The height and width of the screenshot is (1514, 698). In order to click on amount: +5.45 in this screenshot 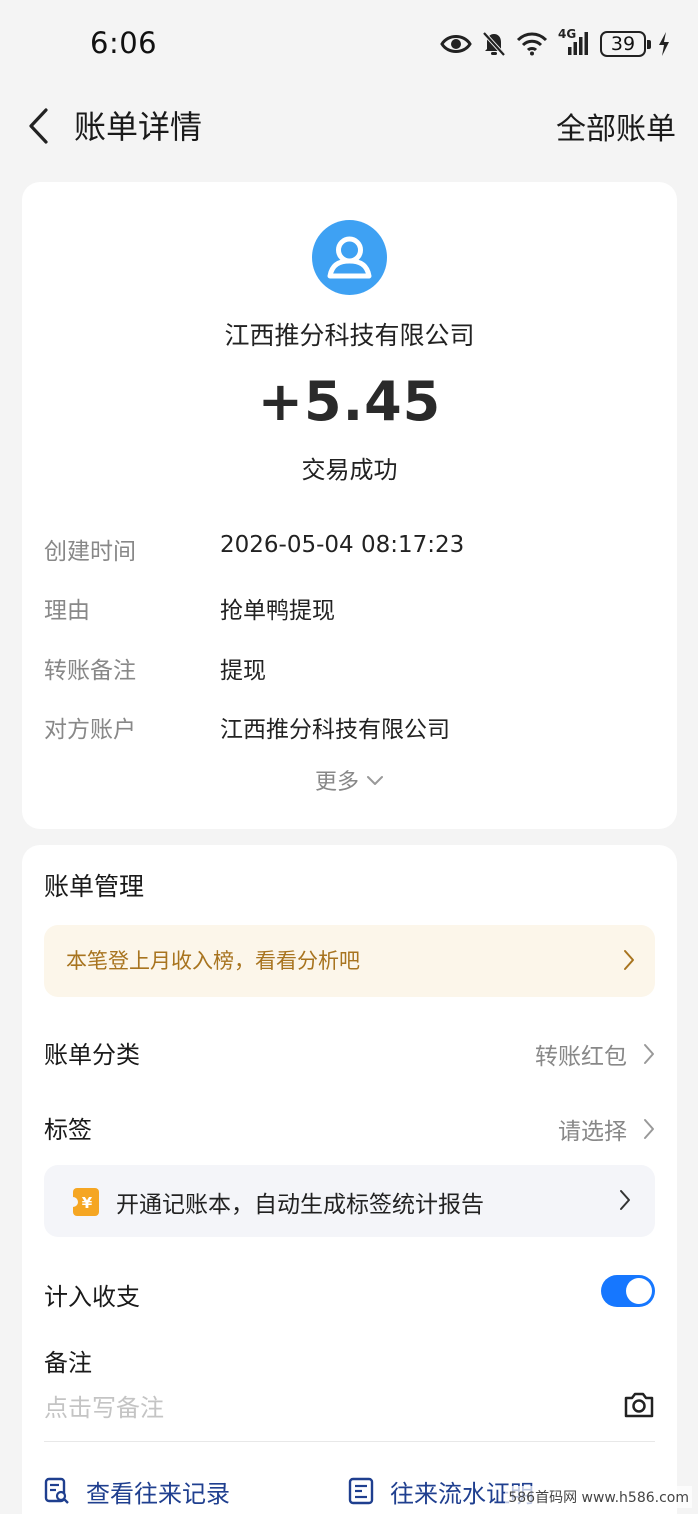, I will do `click(349, 401)`.